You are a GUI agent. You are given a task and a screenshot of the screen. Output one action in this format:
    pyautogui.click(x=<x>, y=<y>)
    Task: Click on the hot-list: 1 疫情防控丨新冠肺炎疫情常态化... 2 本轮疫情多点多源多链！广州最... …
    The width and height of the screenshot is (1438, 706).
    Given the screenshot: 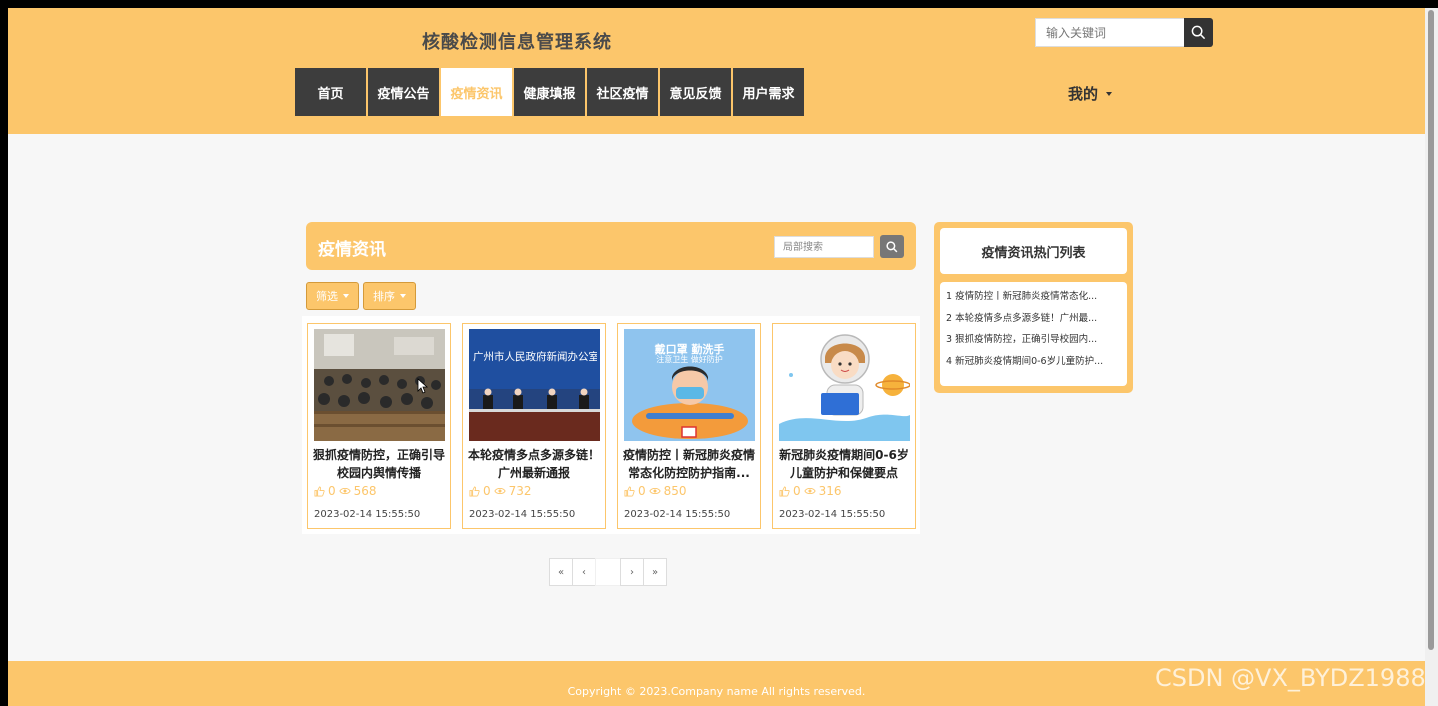 What is the action you would take?
    pyautogui.click(x=1033, y=334)
    